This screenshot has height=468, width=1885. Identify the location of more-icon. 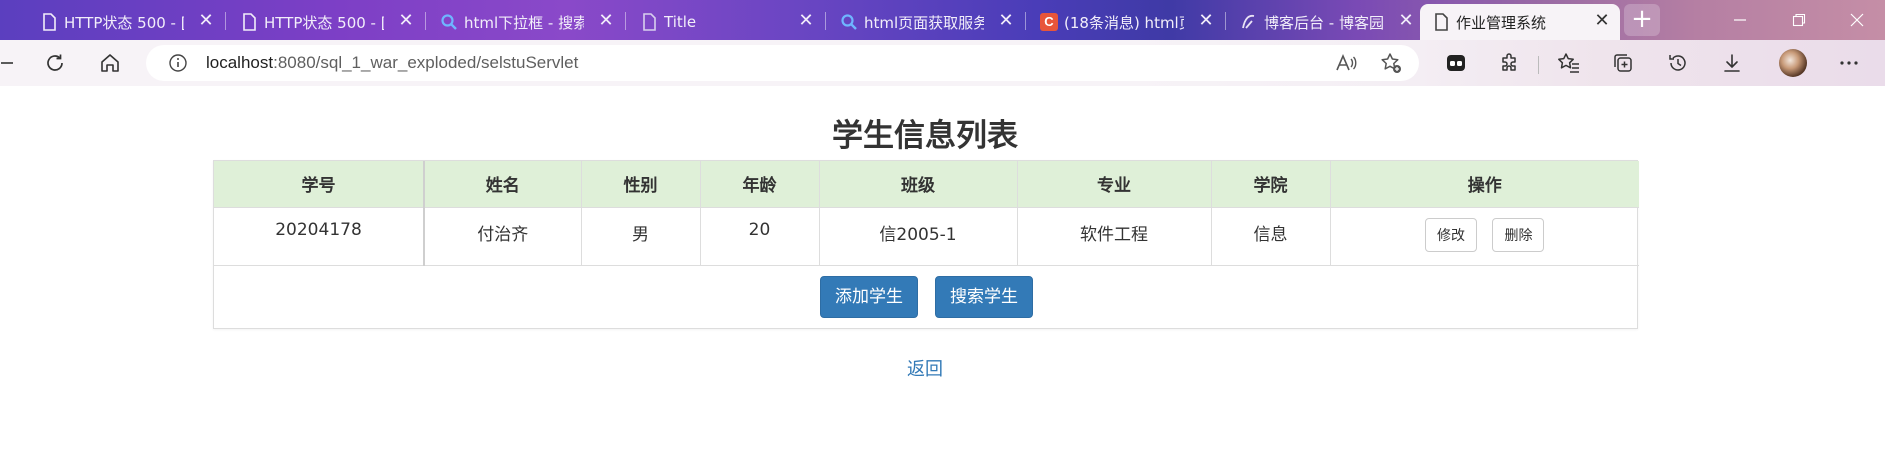
(1849, 63).